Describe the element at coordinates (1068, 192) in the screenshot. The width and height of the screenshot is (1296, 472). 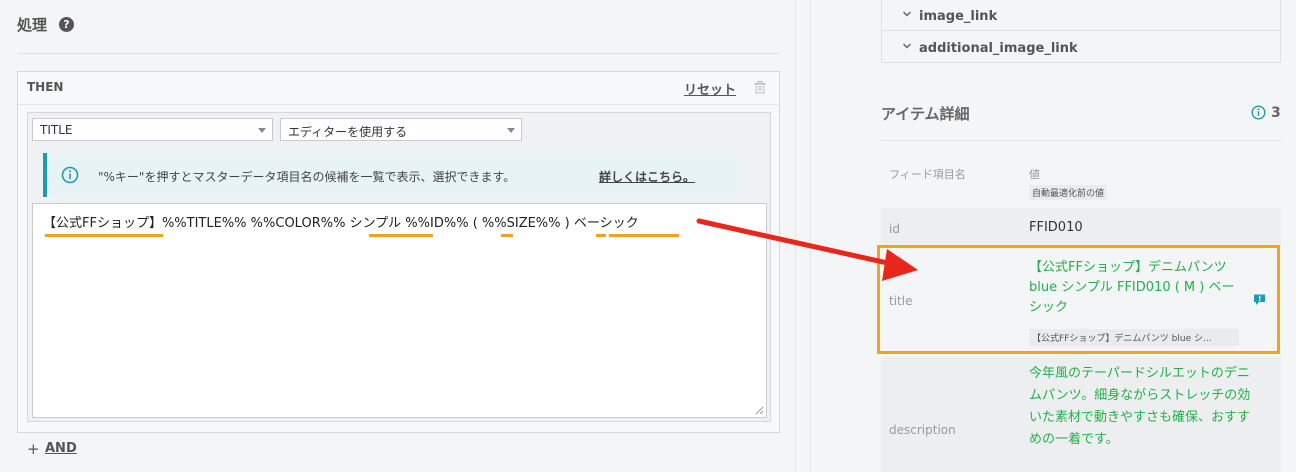
I see `column-subheader: 自動最適化前の値` at that location.